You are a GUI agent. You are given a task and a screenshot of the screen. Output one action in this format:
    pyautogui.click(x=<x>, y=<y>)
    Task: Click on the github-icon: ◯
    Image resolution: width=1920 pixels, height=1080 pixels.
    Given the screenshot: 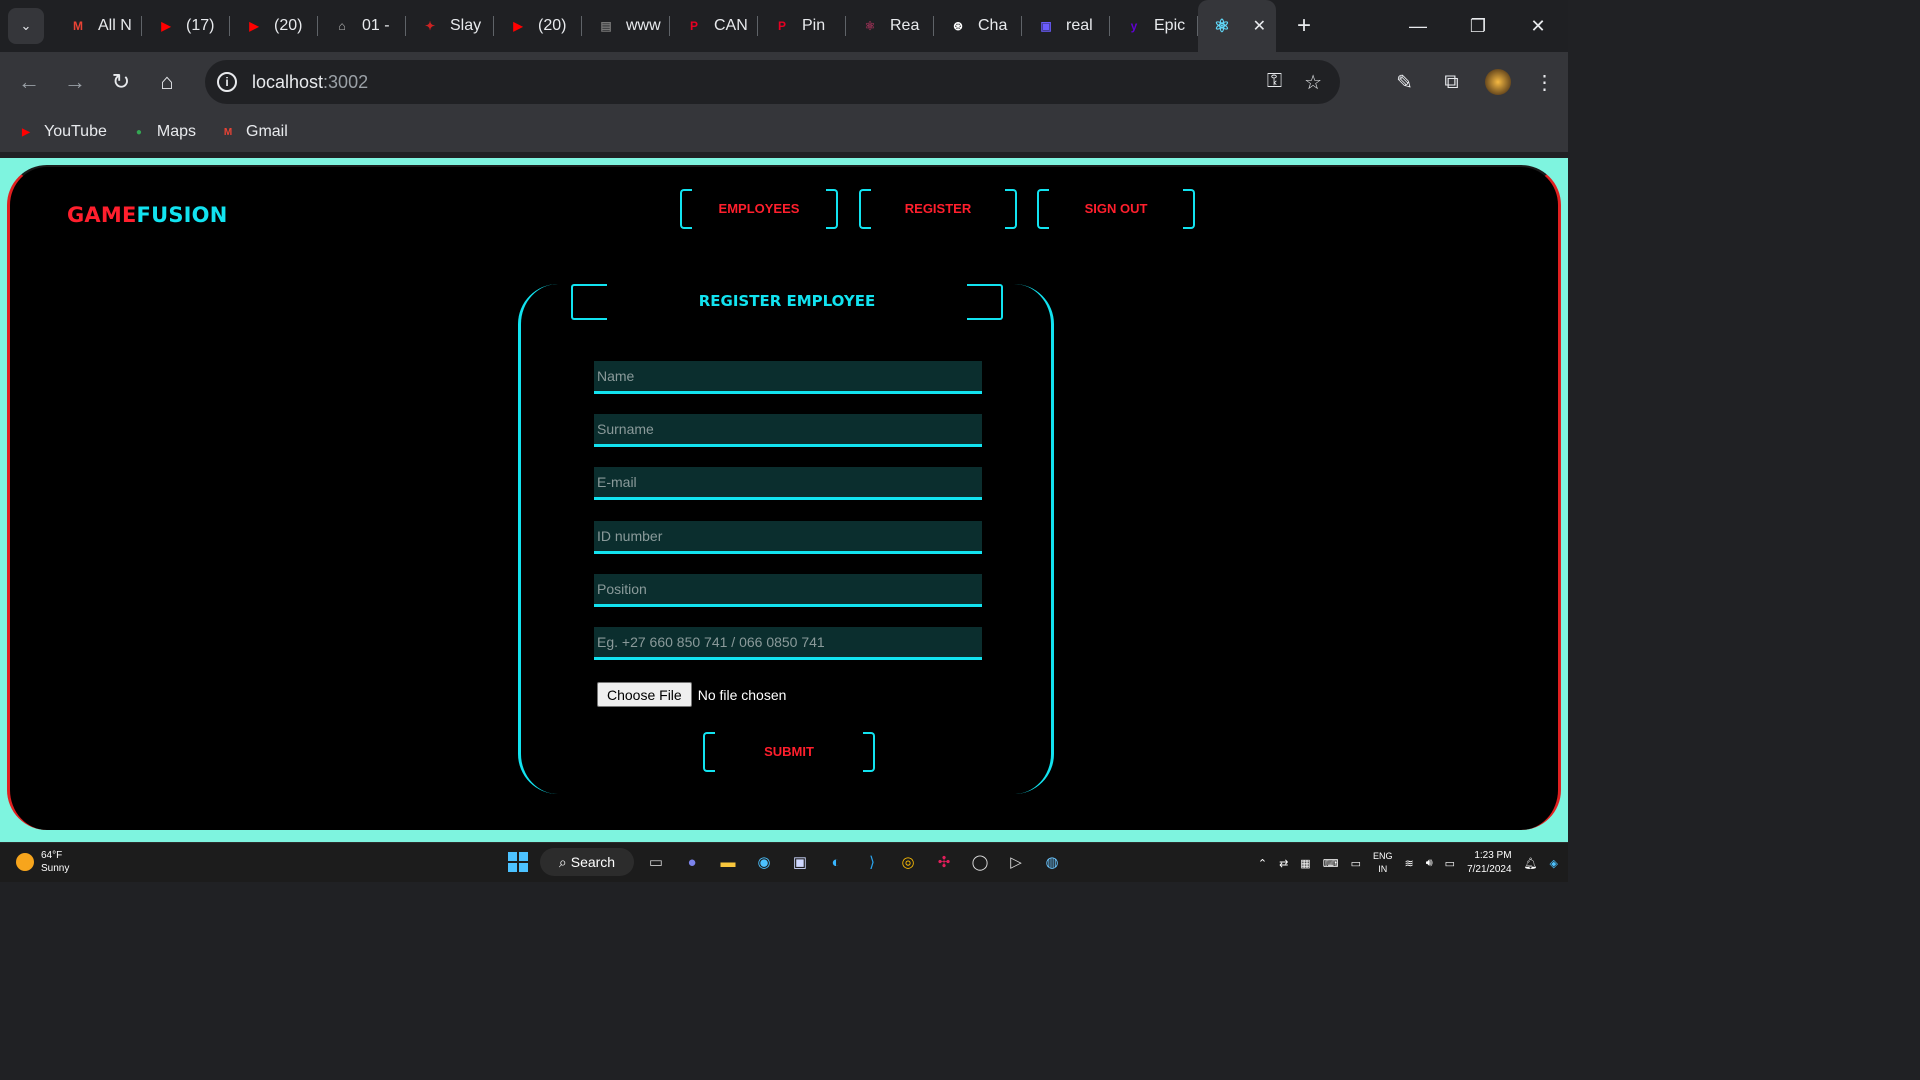 What is the action you would take?
    pyautogui.click(x=980, y=862)
    